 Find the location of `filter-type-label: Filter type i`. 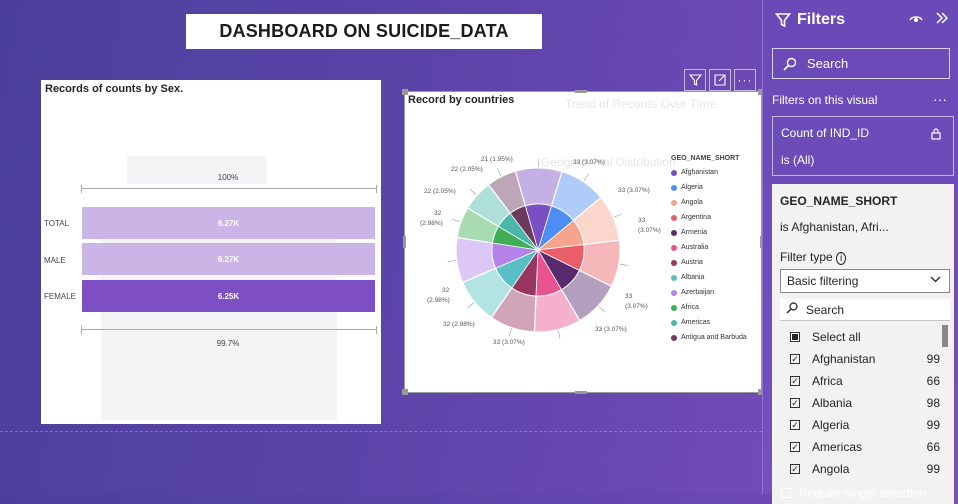

filter-type-label: Filter type i is located at coordinates (813, 257).